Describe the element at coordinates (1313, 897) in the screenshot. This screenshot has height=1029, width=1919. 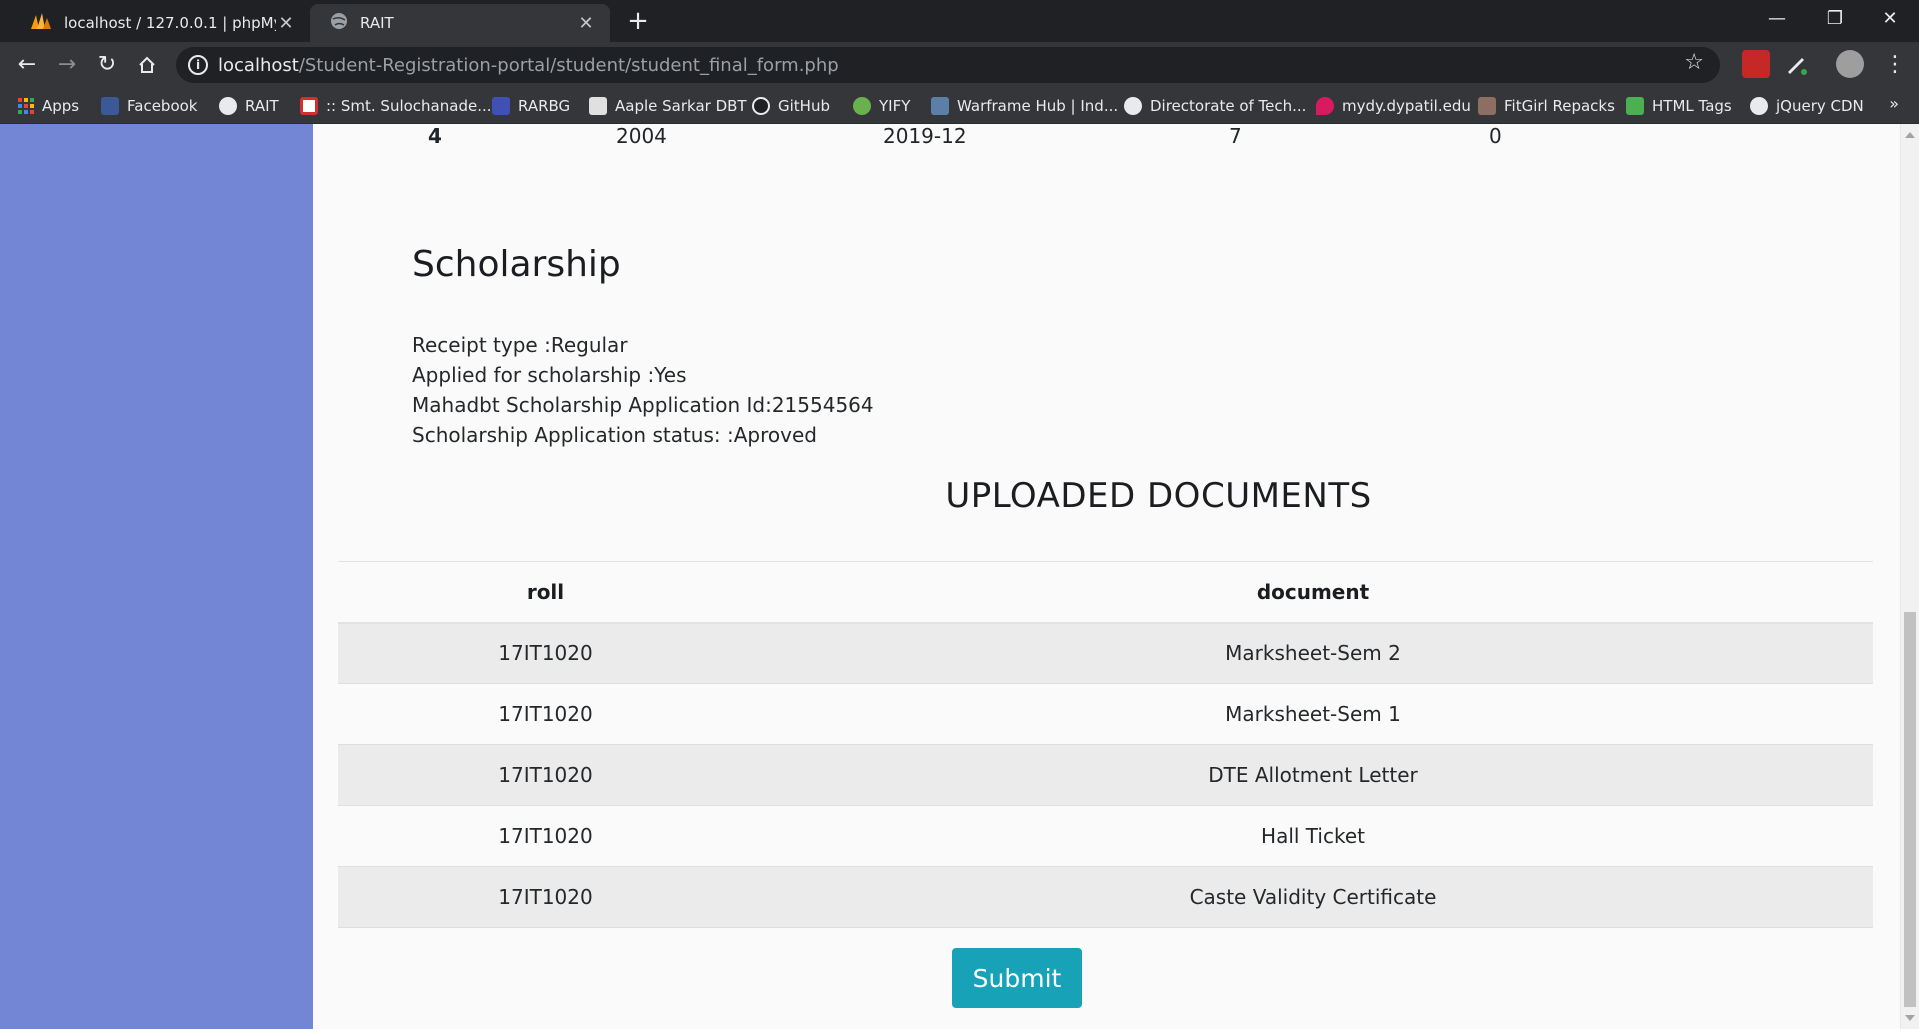
I see `document-cell: Caste Validity Certificate` at that location.